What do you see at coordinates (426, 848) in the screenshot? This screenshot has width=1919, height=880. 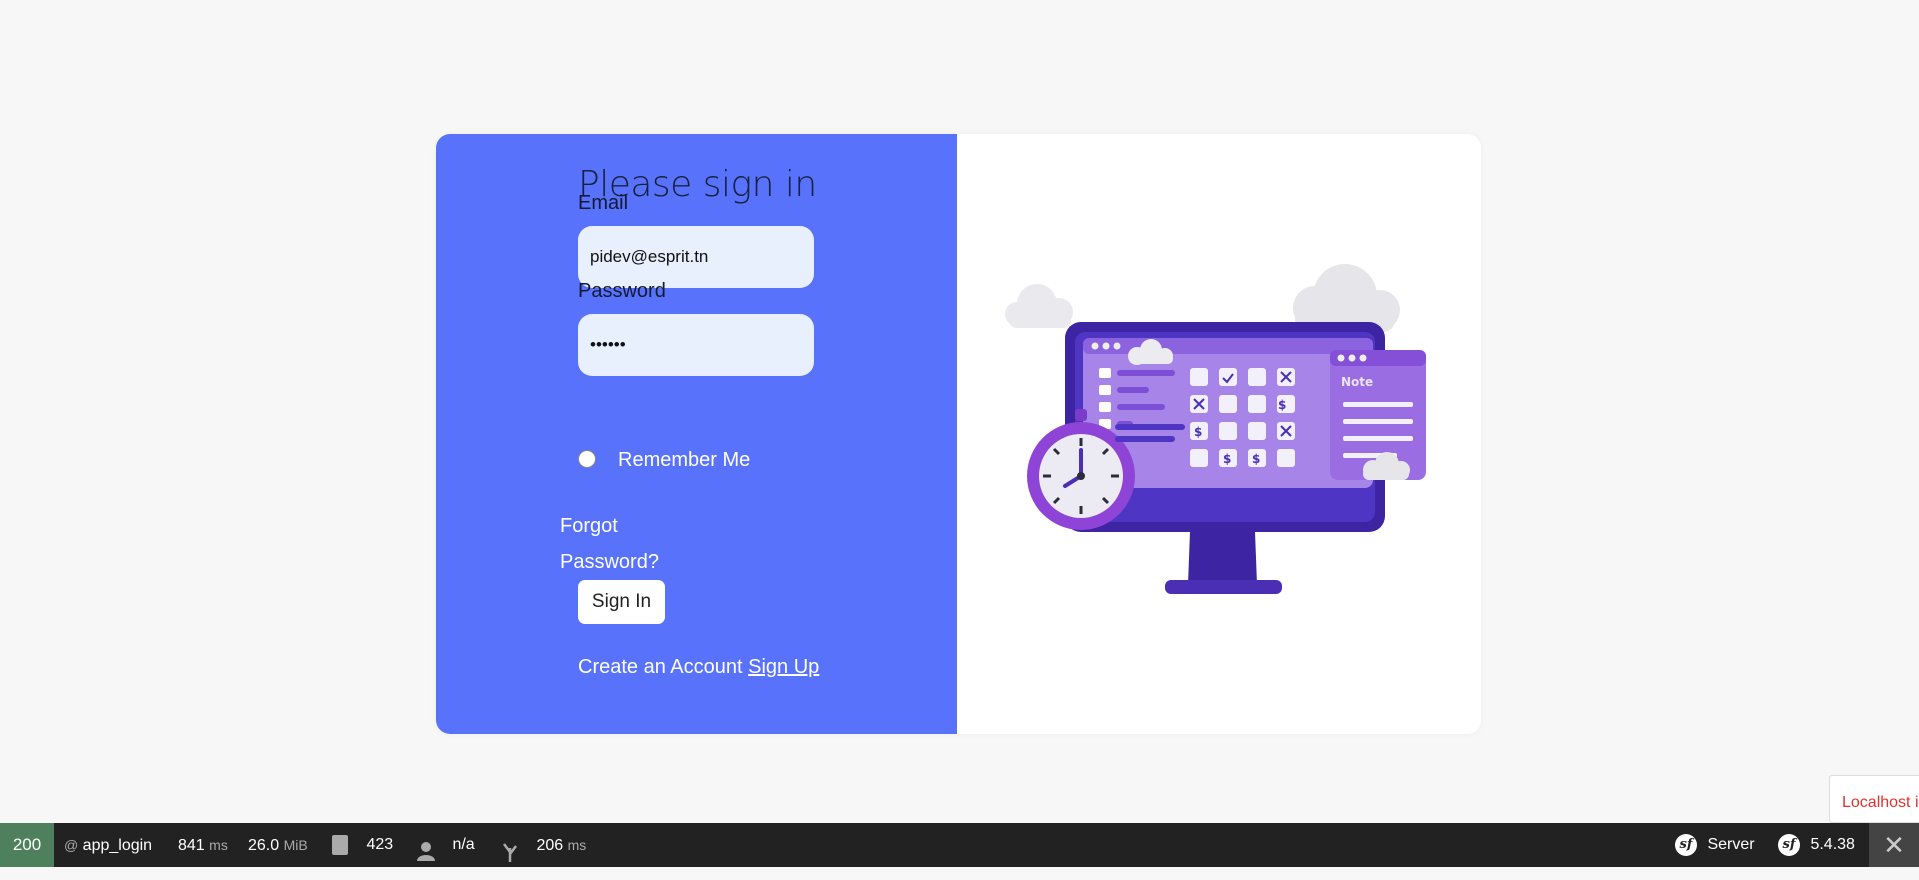 I see `user-icon` at bounding box center [426, 848].